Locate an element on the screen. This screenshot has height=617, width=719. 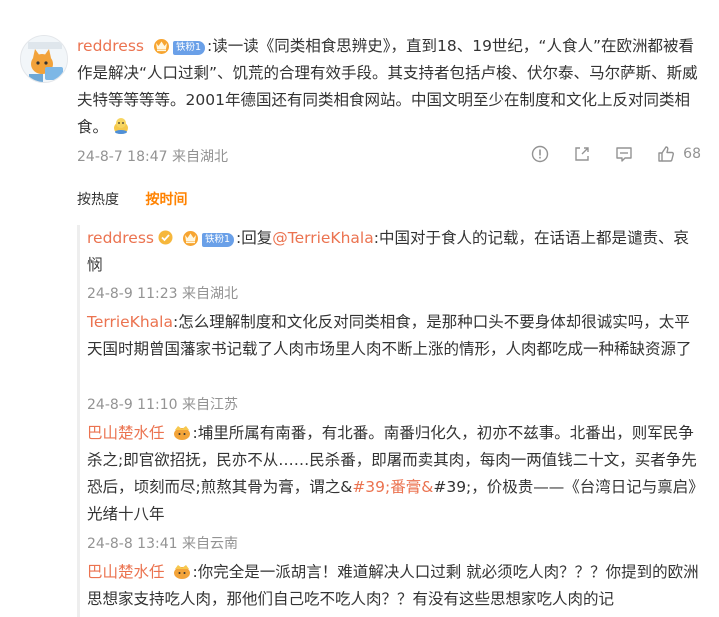
reply-text: :中国对于食人的记载，在话语上都是谴责、哀悯 is located at coordinates (388, 251).